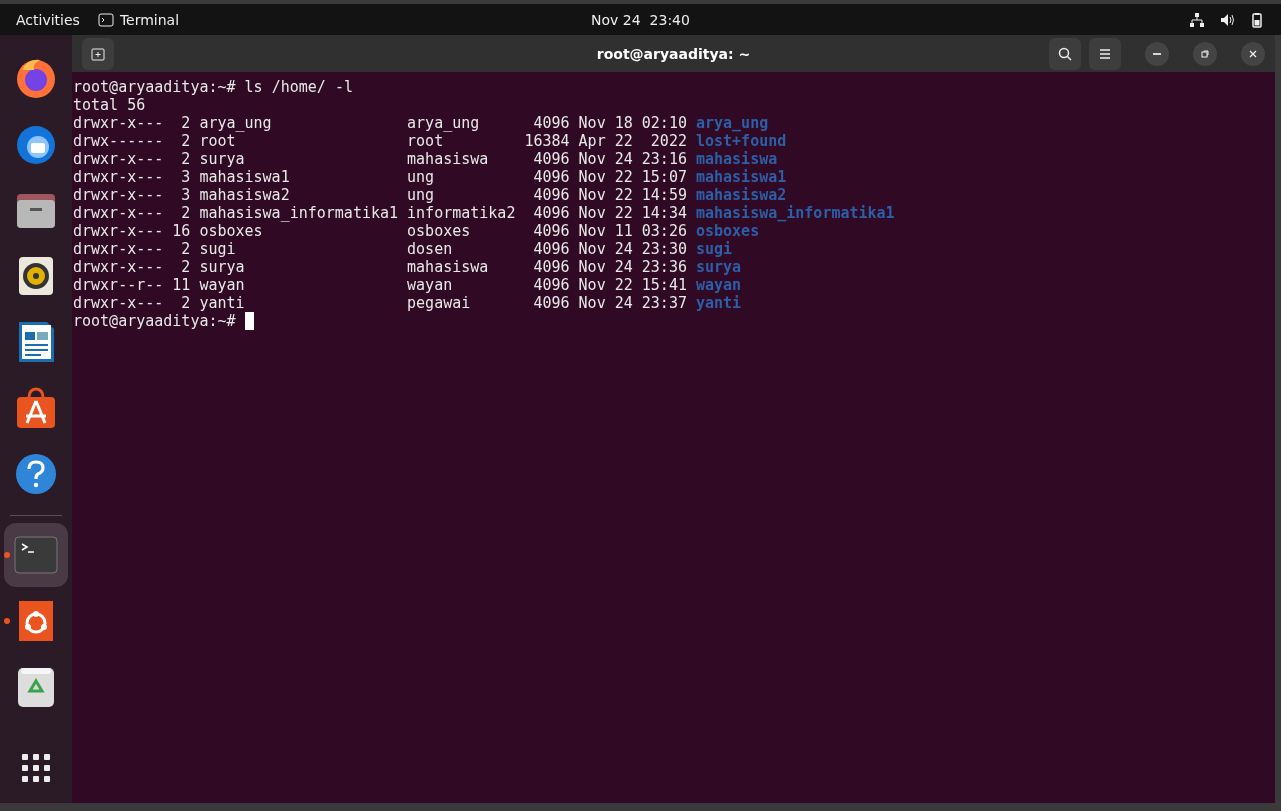  What do you see at coordinates (222, 303) in the screenshot?
I see `owner: yanti` at bounding box center [222, 303].